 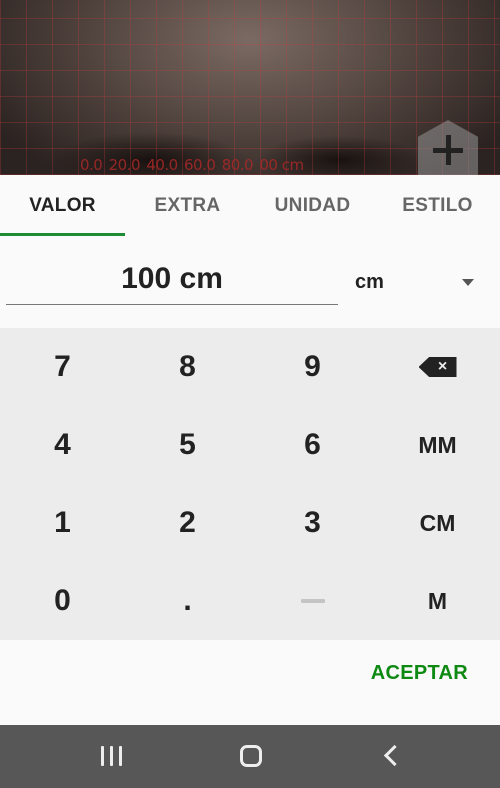 I want to click on system-nav-bar, so click(x=250, y=756).